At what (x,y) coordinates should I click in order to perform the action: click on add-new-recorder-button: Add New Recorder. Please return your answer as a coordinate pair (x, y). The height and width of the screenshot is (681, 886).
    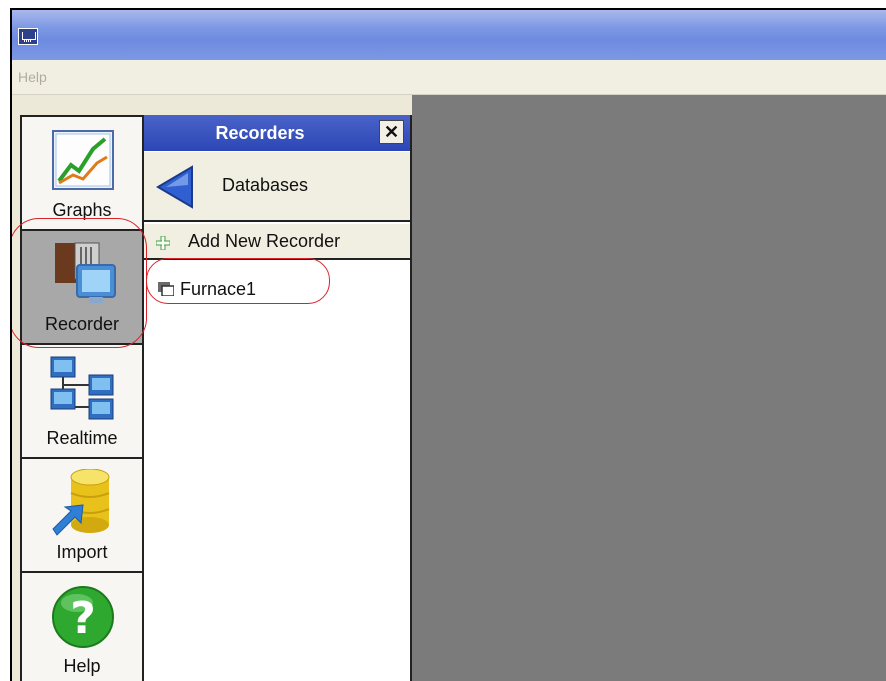
    Looking at the image, I should click on (277, 242).